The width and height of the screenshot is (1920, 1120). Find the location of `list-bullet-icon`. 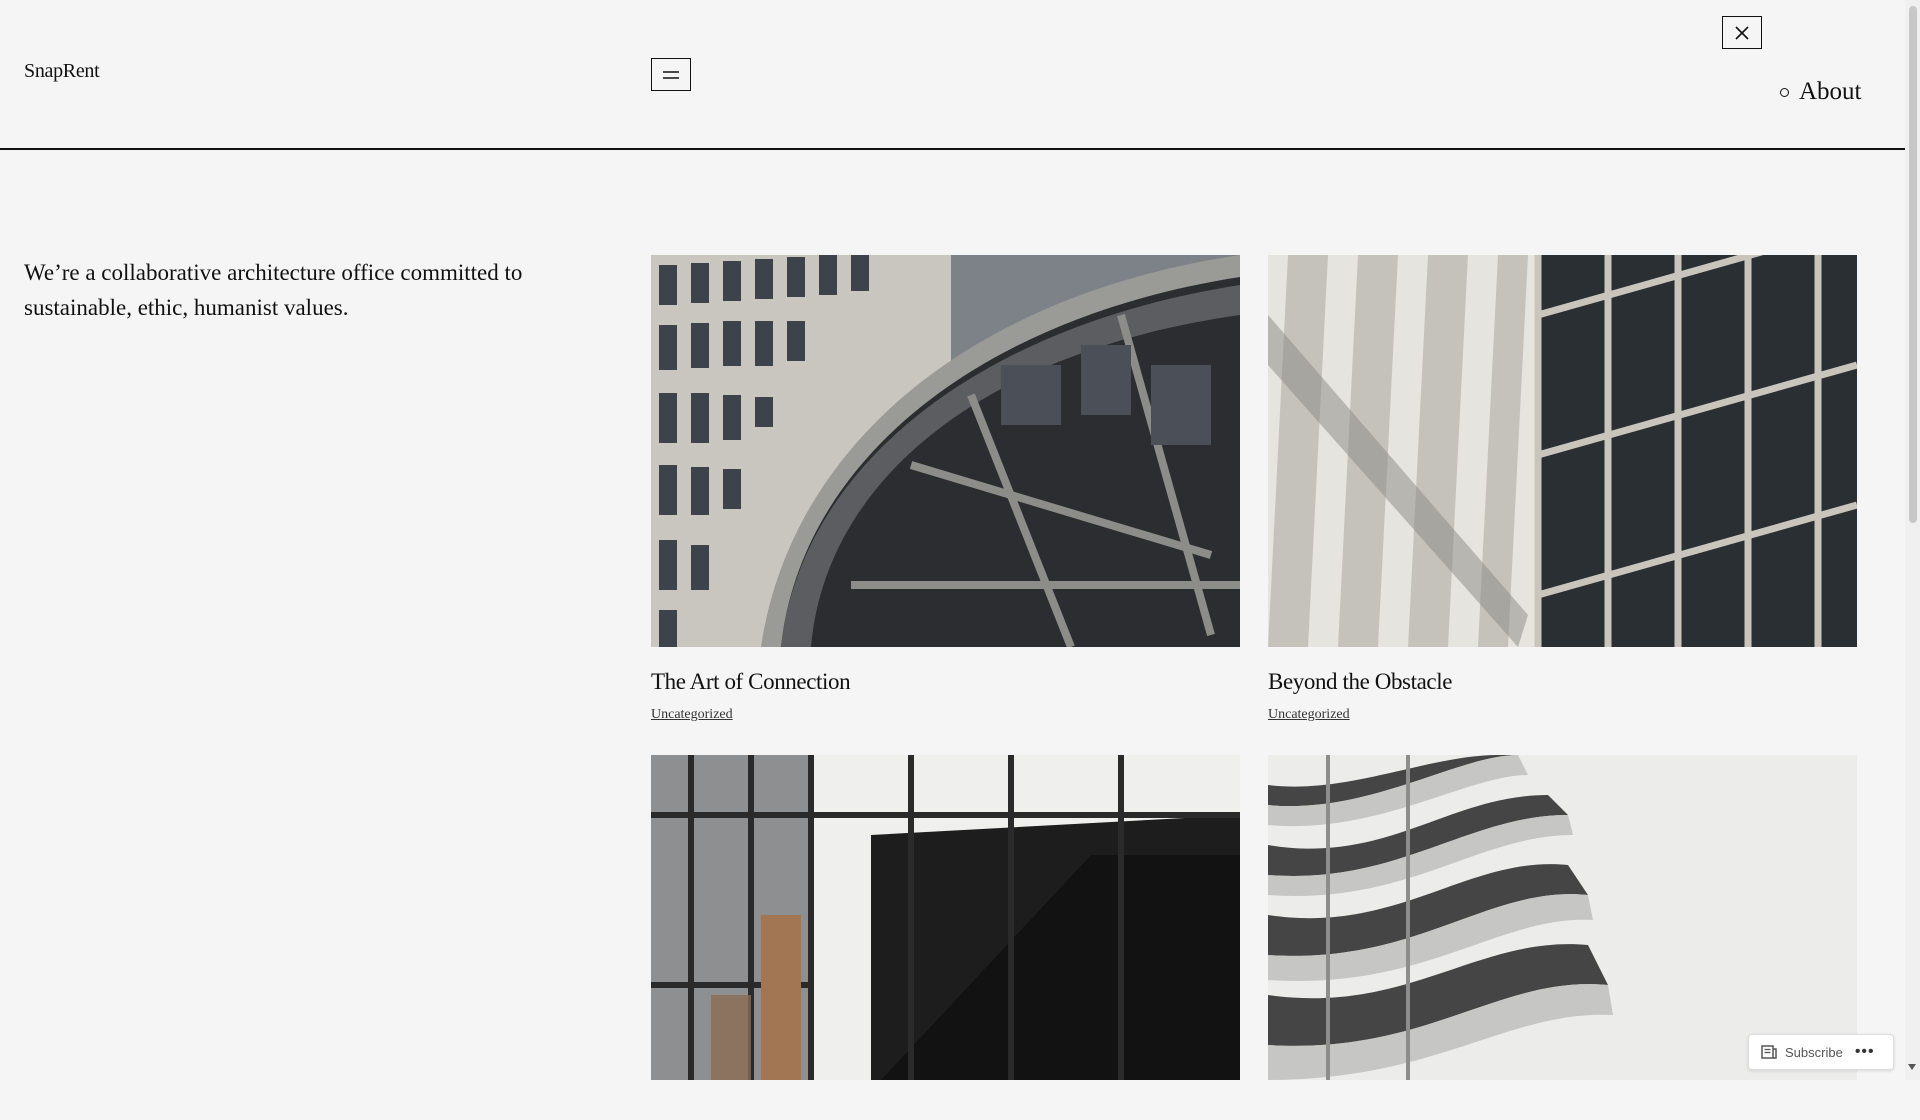

list-bullet-icon is located at coordinates (1784, 92).